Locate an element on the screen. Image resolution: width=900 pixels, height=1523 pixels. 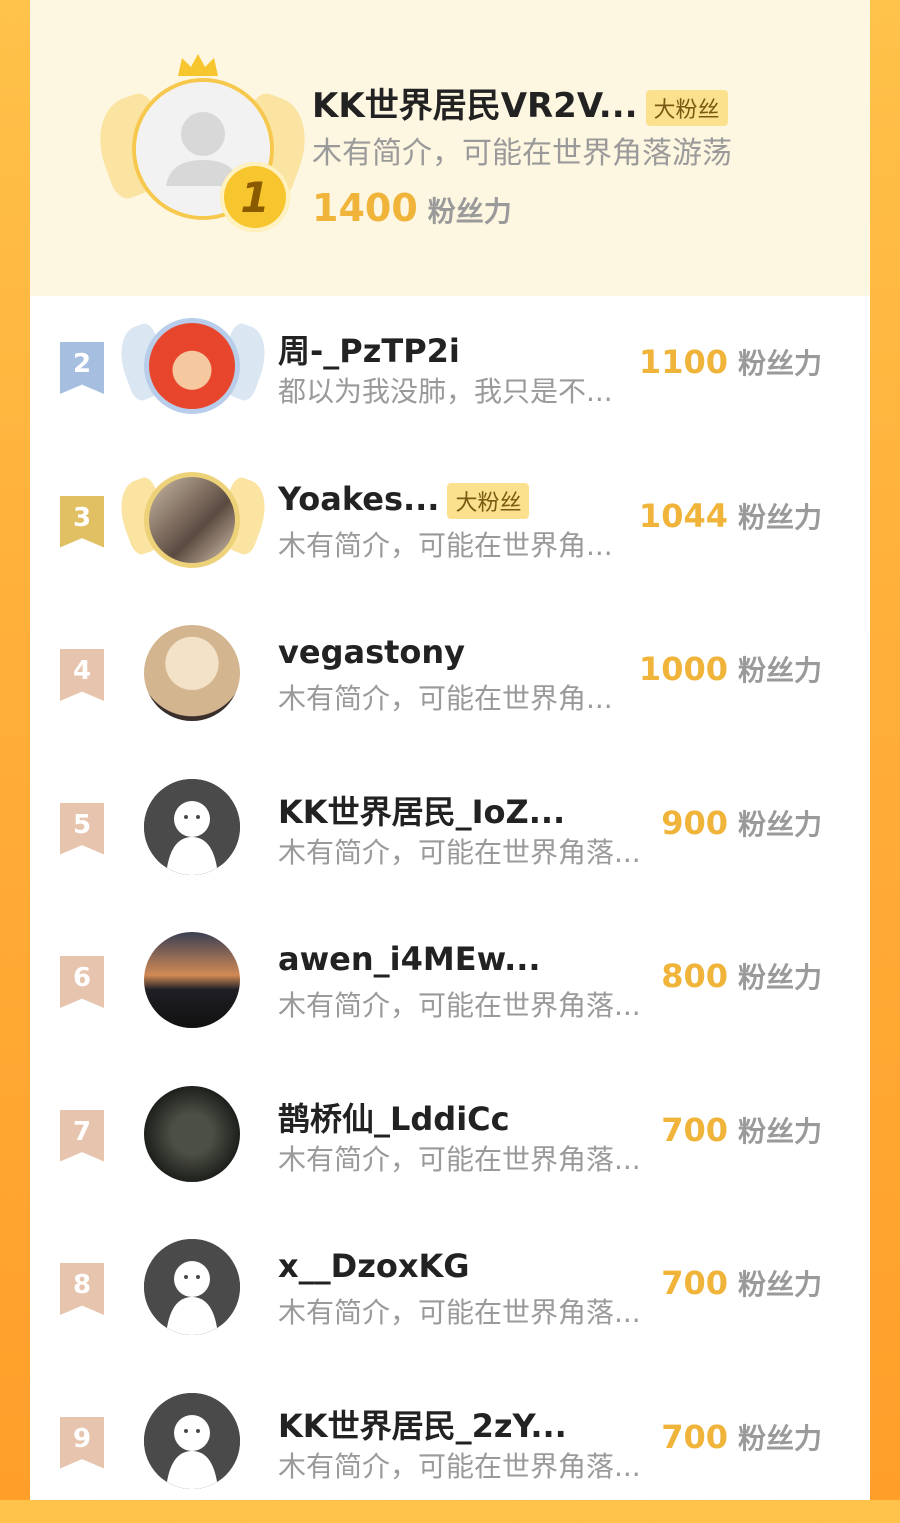
fan-score: 900 粉丝力 is located at coordinates (741, 823).